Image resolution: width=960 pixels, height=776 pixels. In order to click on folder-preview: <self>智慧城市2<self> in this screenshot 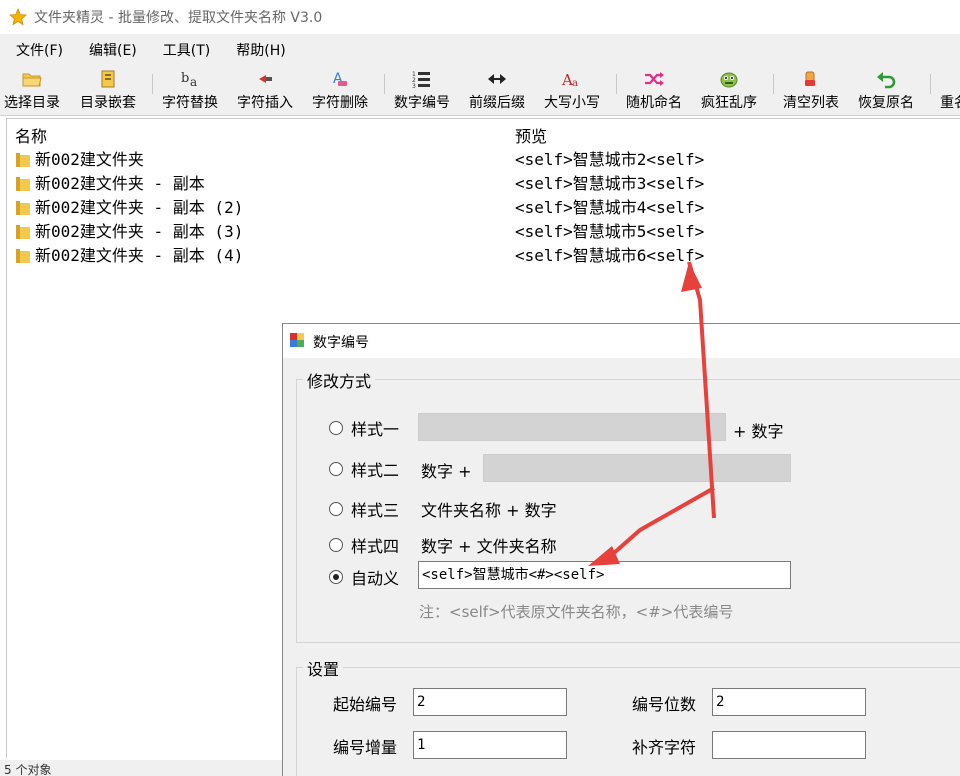, I will do `click(610, 159)`.